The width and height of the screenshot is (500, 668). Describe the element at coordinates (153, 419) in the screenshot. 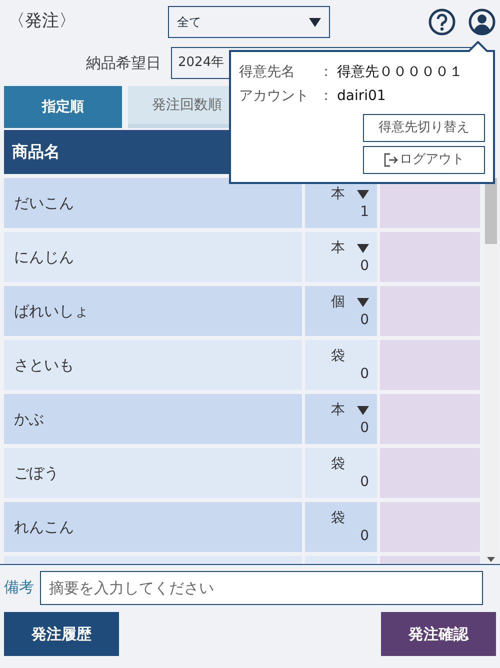

I see `product-name-cell: かぶ` at that location.